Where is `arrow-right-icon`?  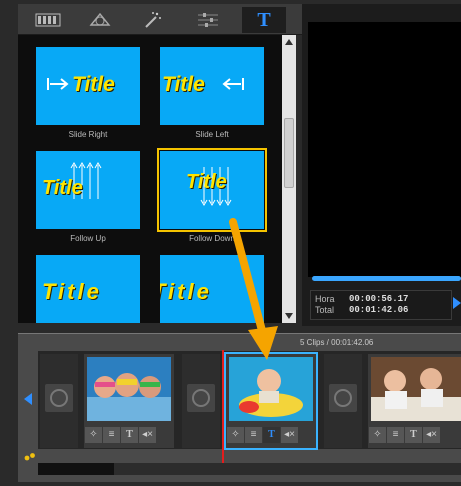 arrow-right-icon is located at coordinates (58, 84).